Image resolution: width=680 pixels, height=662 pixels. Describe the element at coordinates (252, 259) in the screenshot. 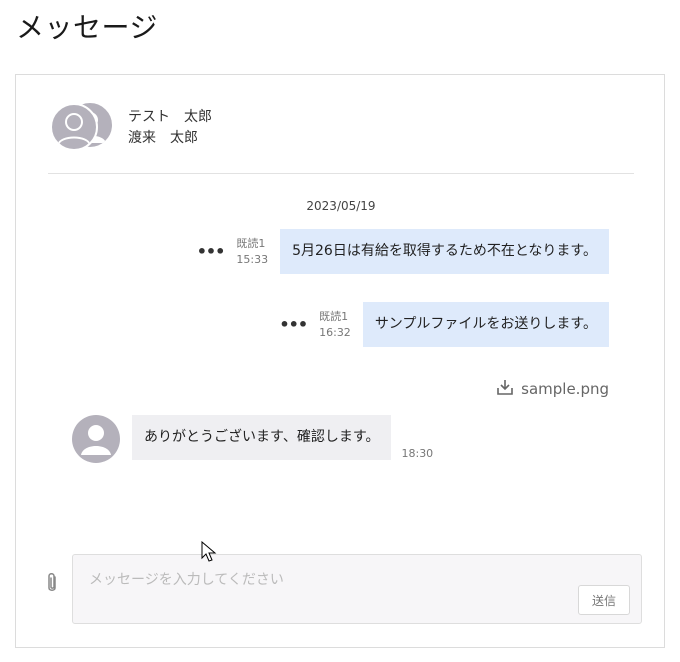

I see `message-time: 15:33` at that location.